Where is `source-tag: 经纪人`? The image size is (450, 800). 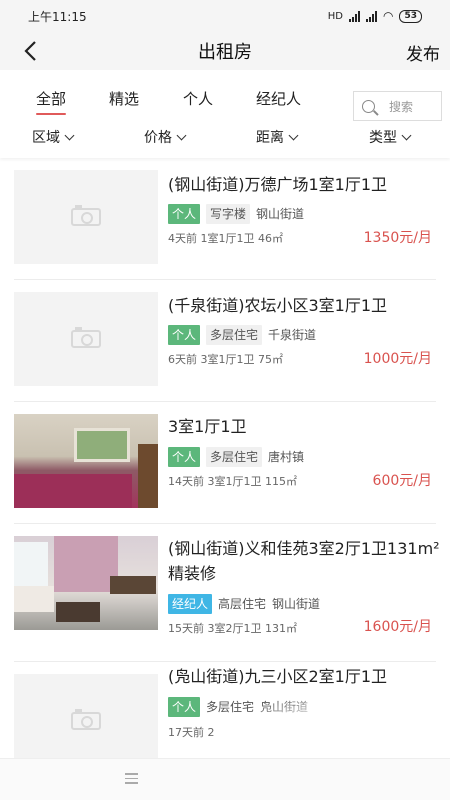
source-tag: 经纪人 is located at coordinates (190, 604).